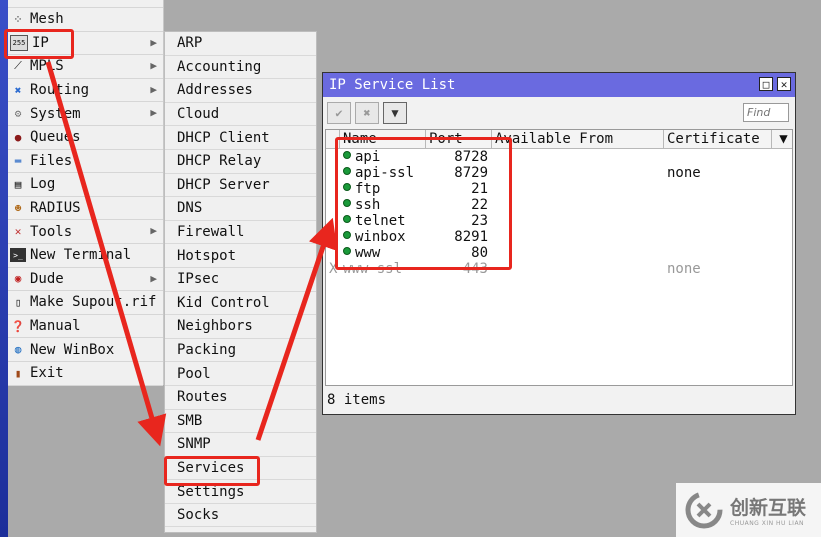 This screenshot has height=537, width=821. I want to click on watermark-subtext: CHUANG XIN HU LIAN, so click(767, 523).